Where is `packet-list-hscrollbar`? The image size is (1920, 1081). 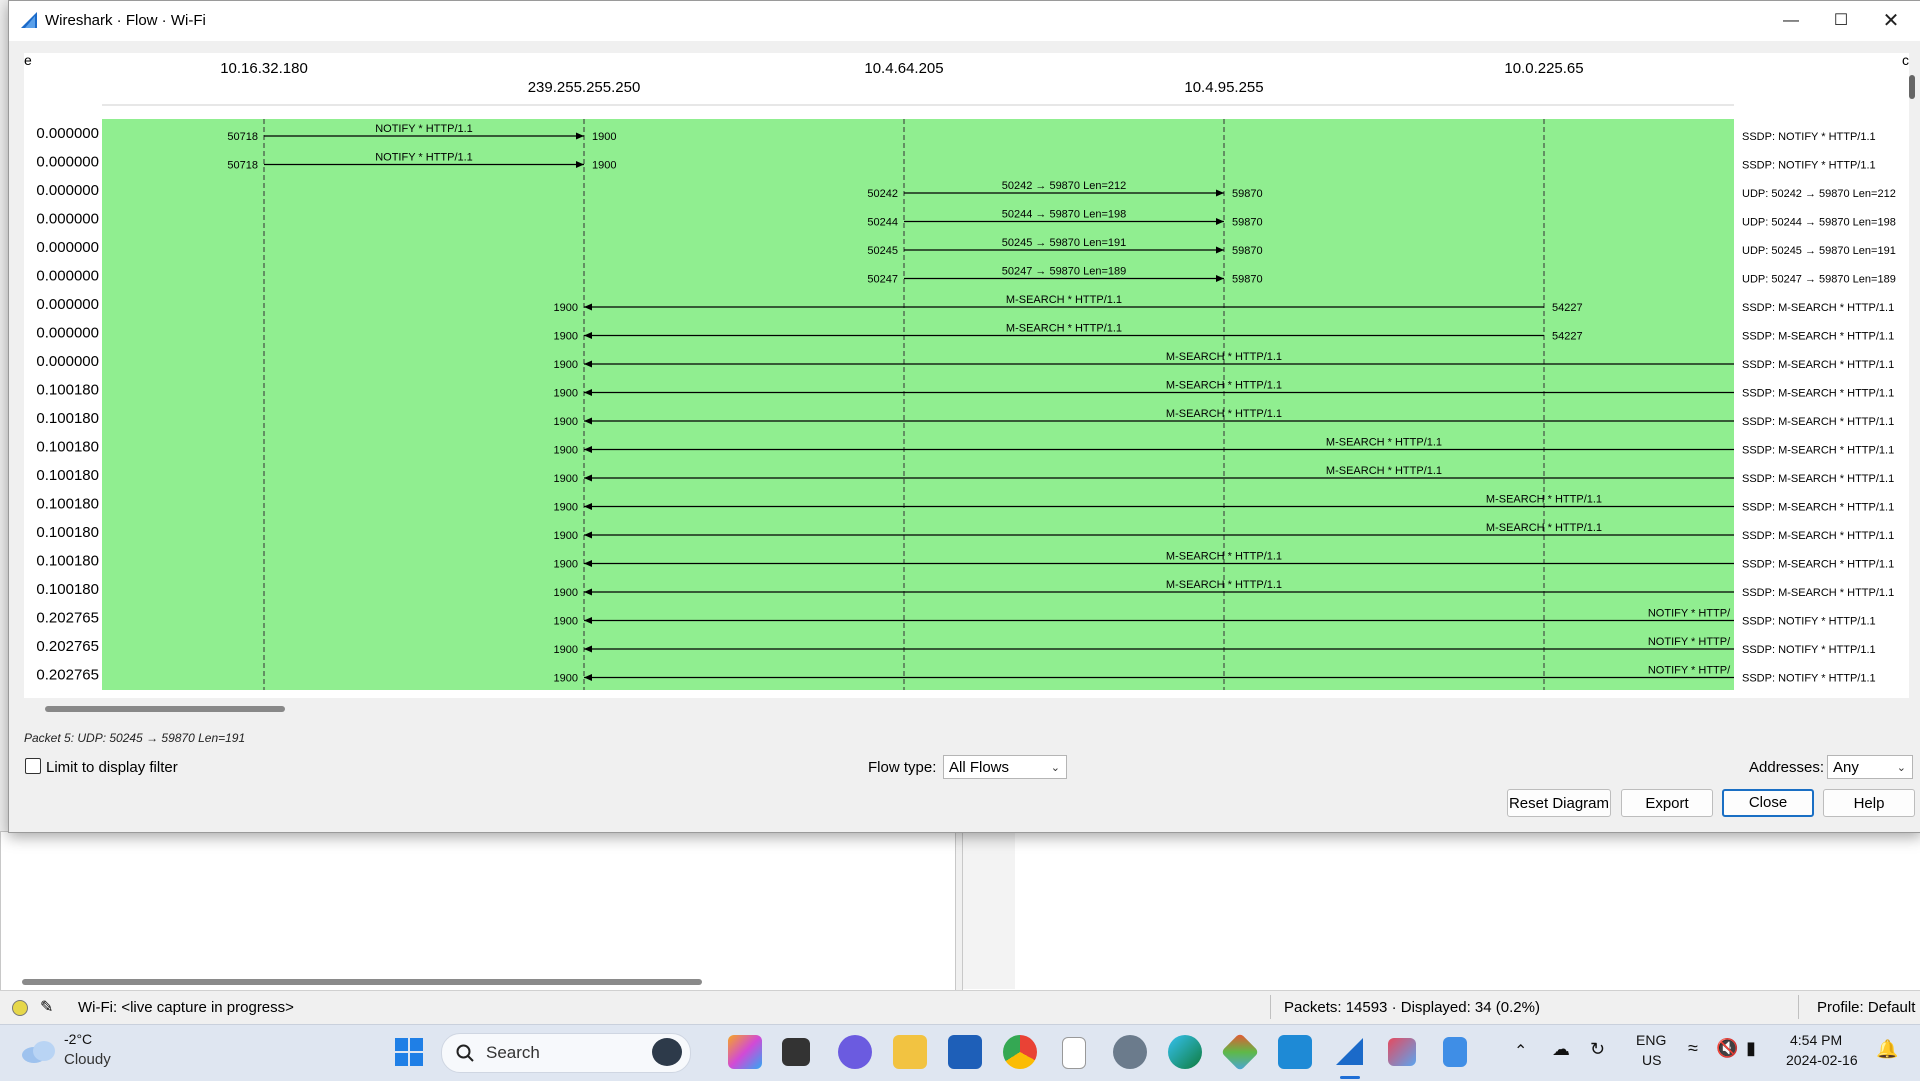
packet-list-hscrollbar is located at coordinates (362, 982).